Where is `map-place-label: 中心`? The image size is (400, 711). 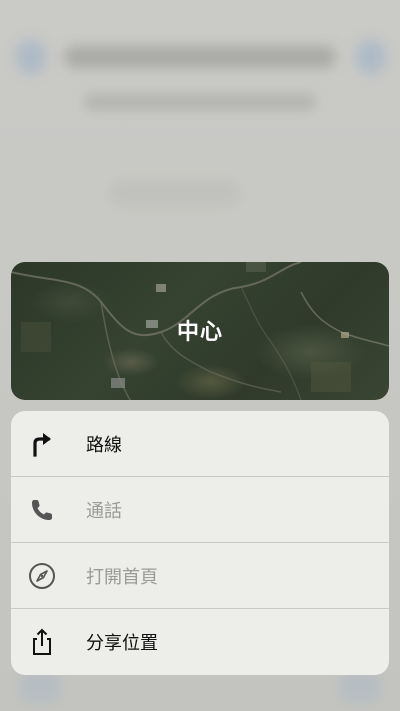 map-place-label: 中心 is located at coordinates (199, 332).